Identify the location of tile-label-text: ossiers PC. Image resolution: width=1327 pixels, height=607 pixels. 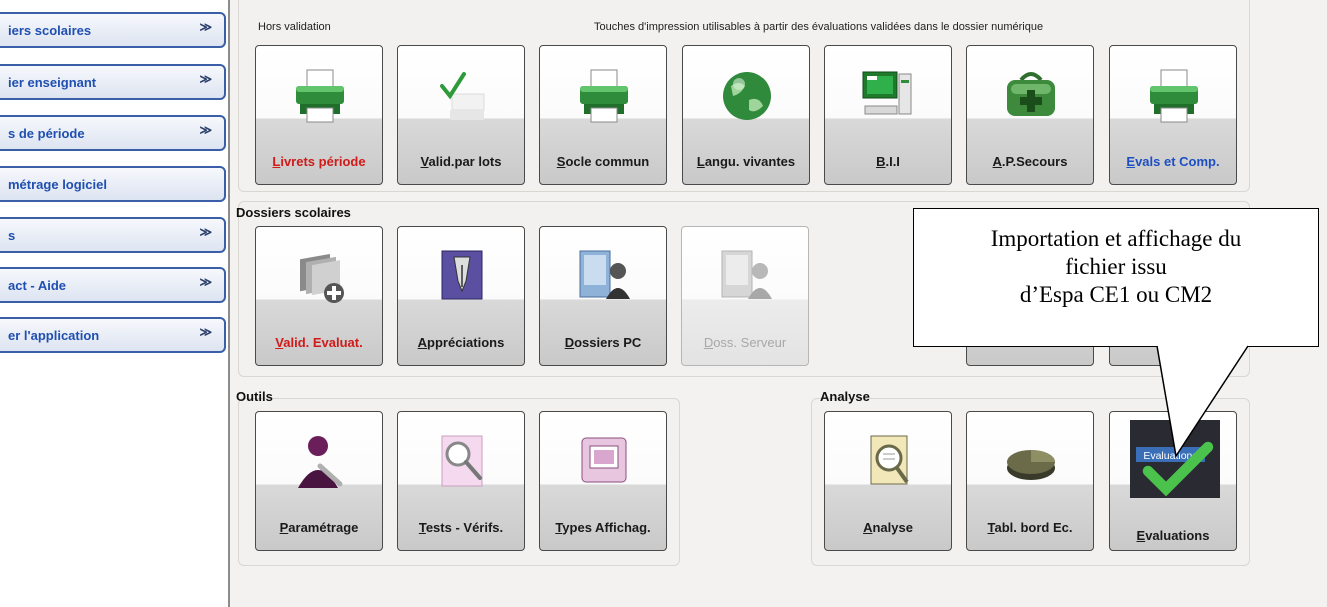
(608, 342).